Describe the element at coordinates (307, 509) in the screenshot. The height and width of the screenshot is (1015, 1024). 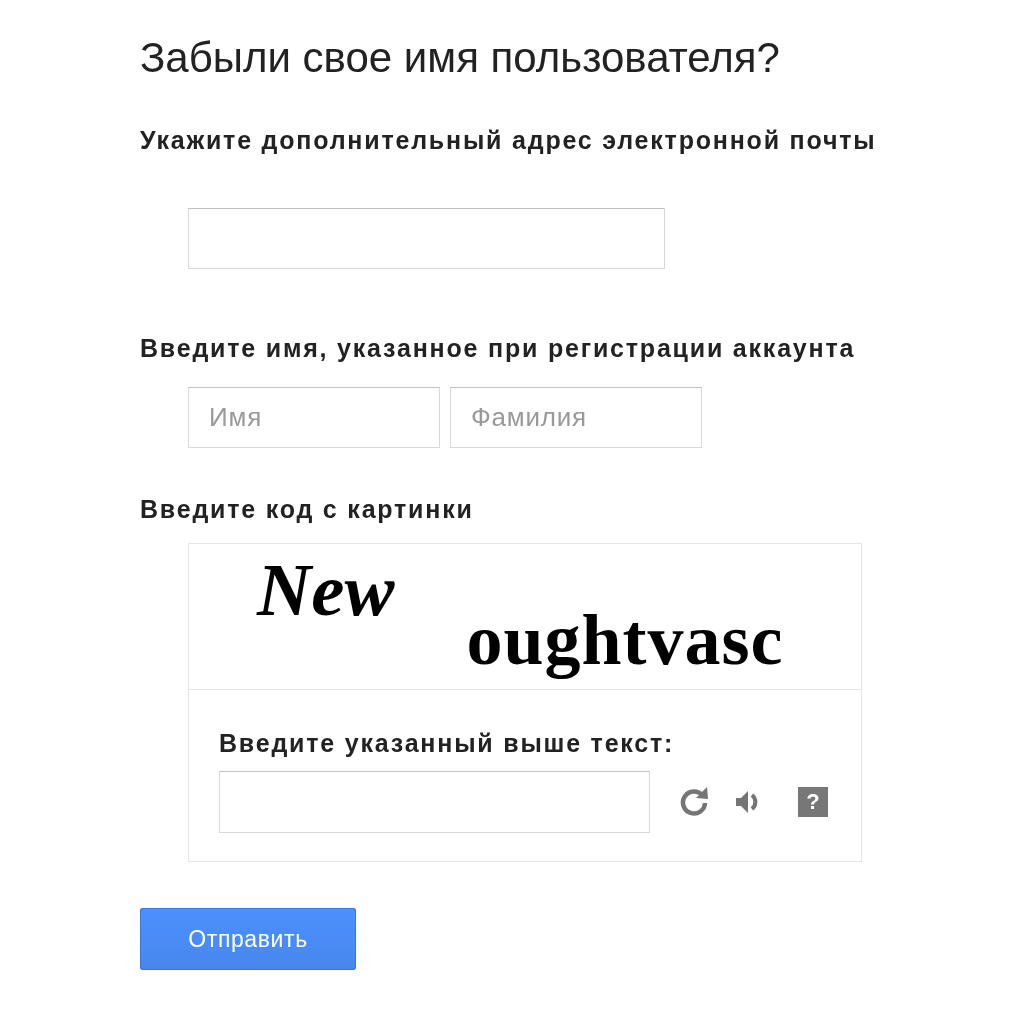
I see `section-label: Введите код с картинки` at that location.